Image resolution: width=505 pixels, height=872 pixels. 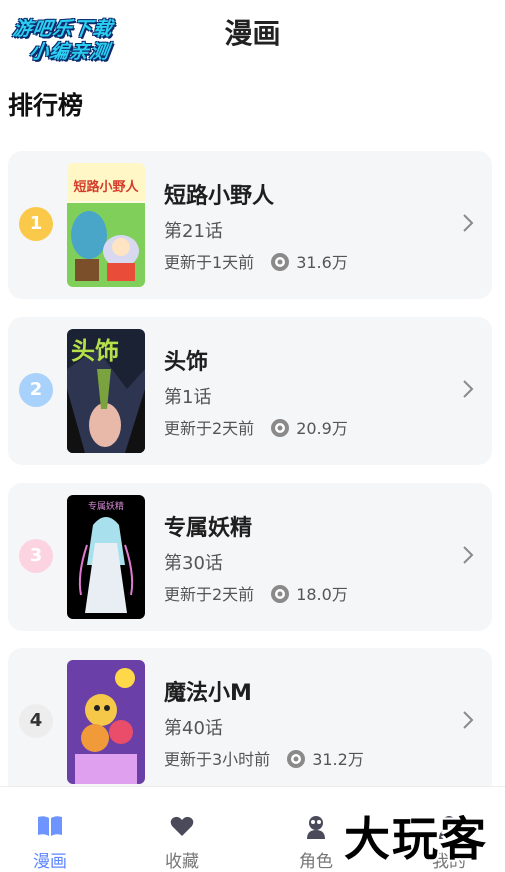 What do you see at coordinates (322, 594) in the screenshot?
I see `view-count: 18.0万` at bounding box center [322, 594].